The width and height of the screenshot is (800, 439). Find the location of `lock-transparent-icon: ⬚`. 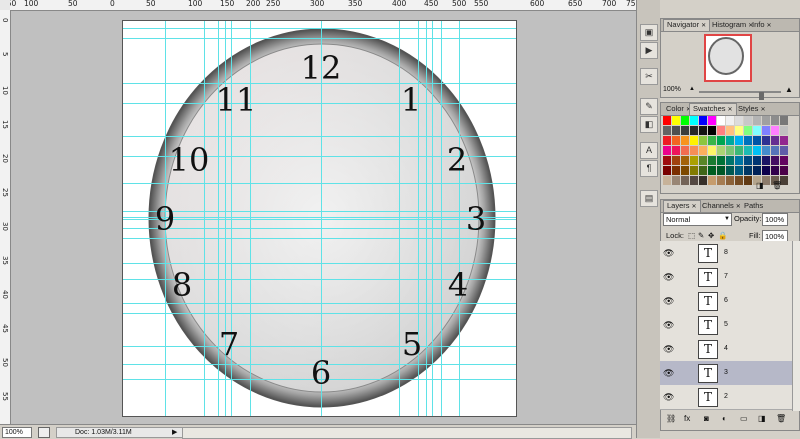

lock-transparent-icon: ⬚ is located at coordinates (691, 235).